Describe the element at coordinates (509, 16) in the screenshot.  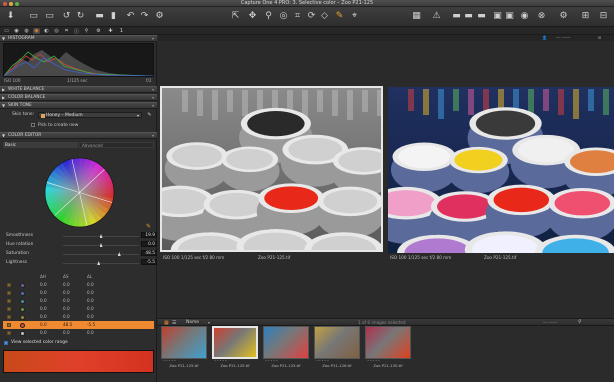
I see `export-b-icon: ▣` at that location.